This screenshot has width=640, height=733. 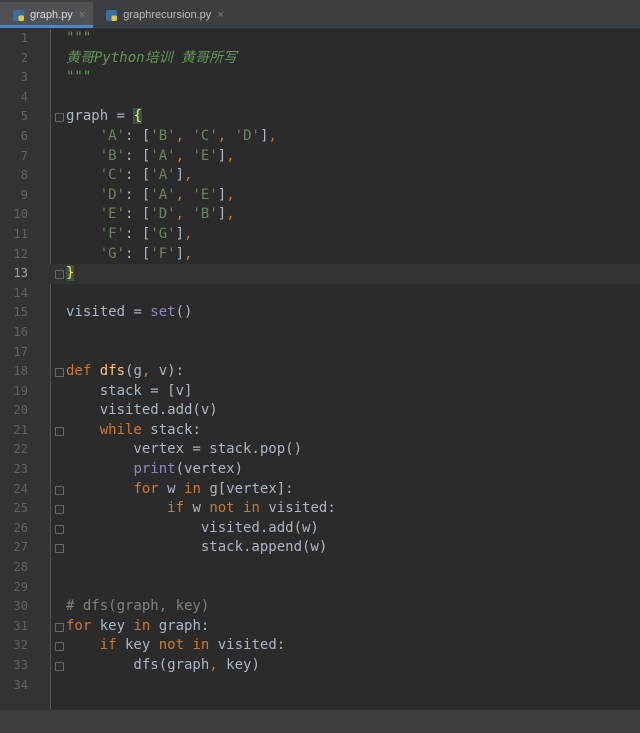 I want to click on code-text: graph = {, so click(x=104, y=116).